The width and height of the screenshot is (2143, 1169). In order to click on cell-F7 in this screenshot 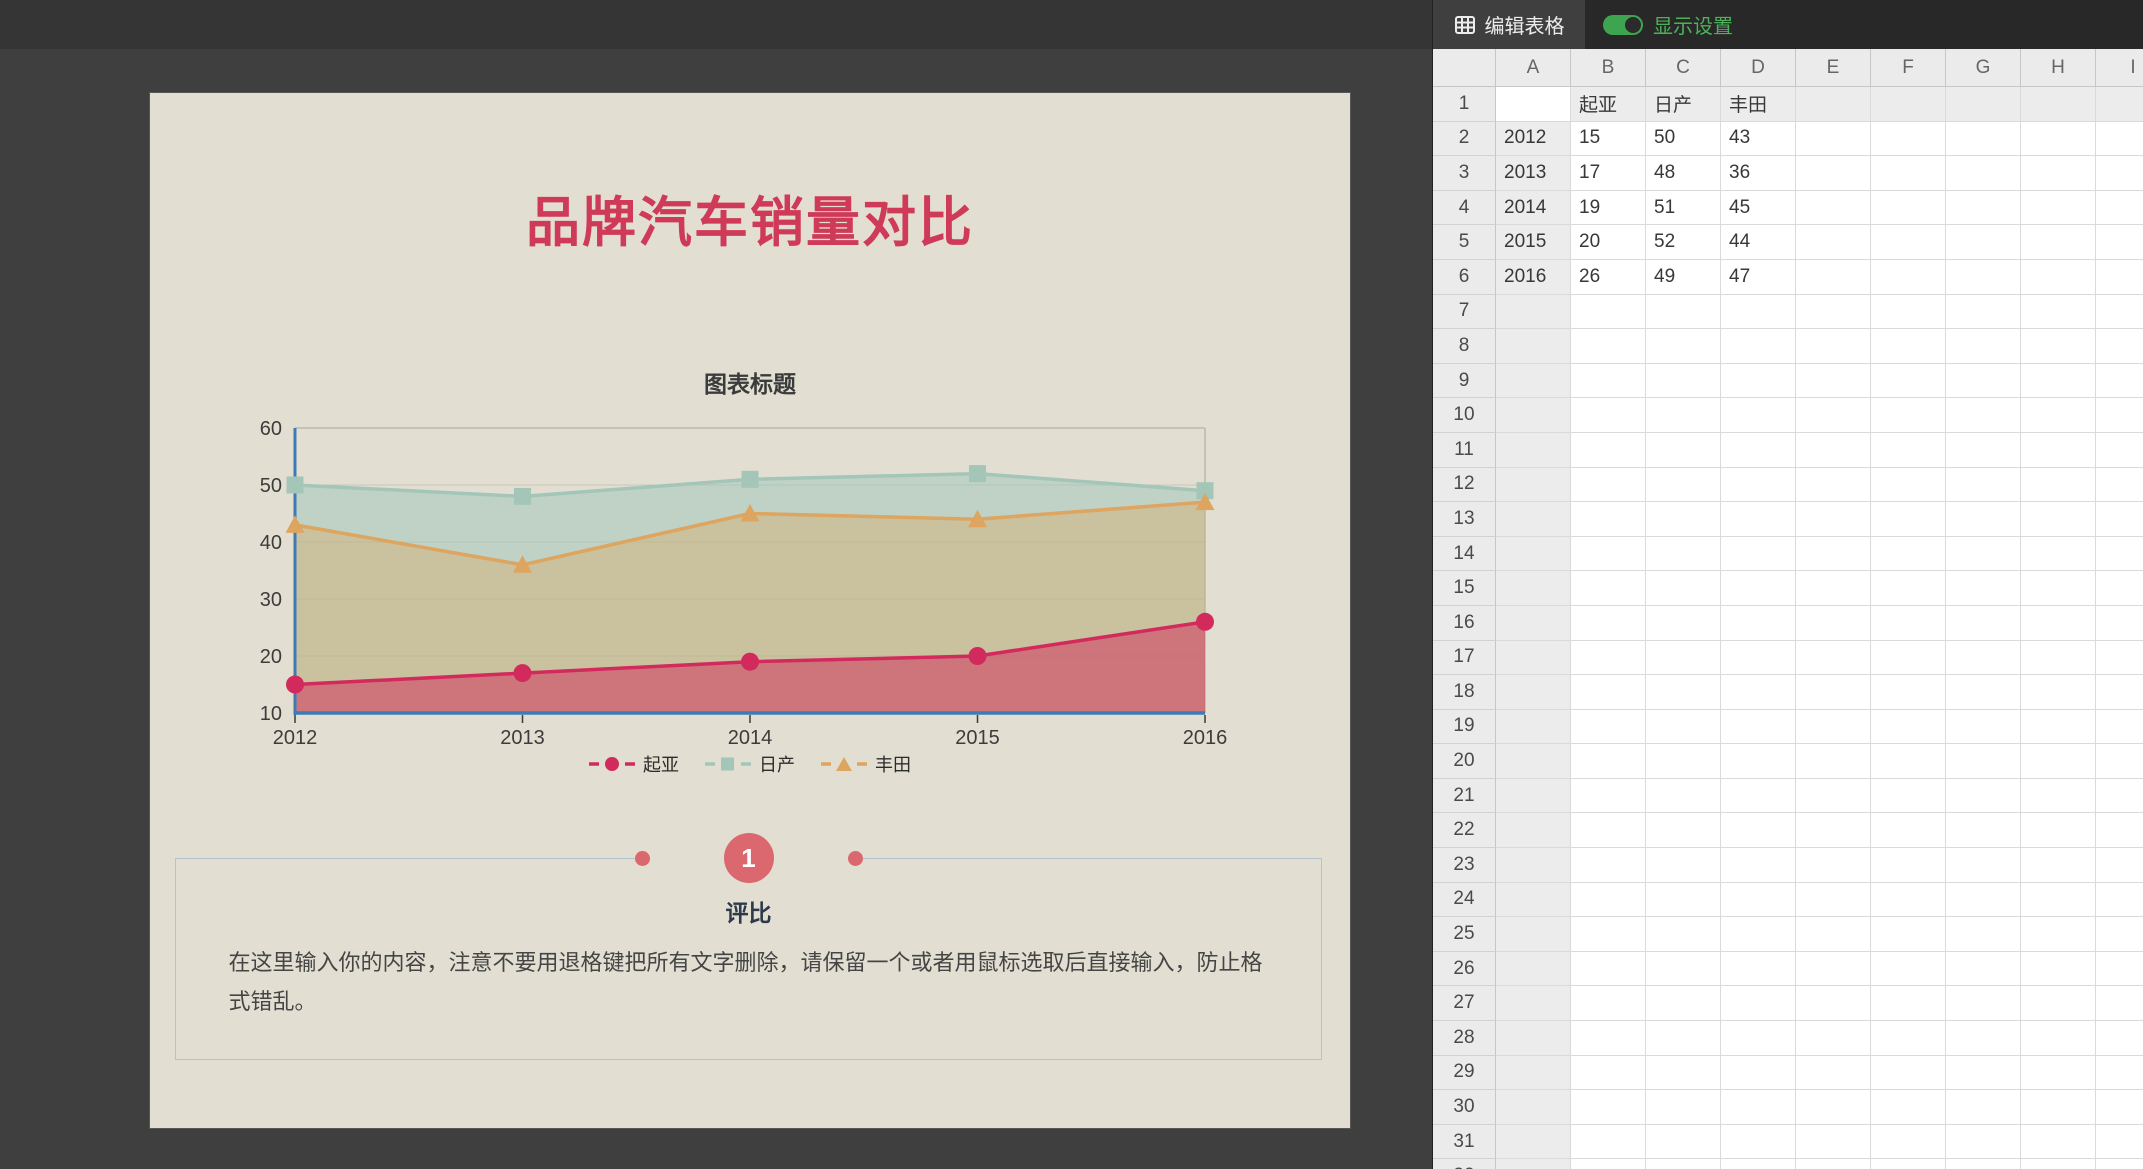, I will do `click(1908, 312)`.